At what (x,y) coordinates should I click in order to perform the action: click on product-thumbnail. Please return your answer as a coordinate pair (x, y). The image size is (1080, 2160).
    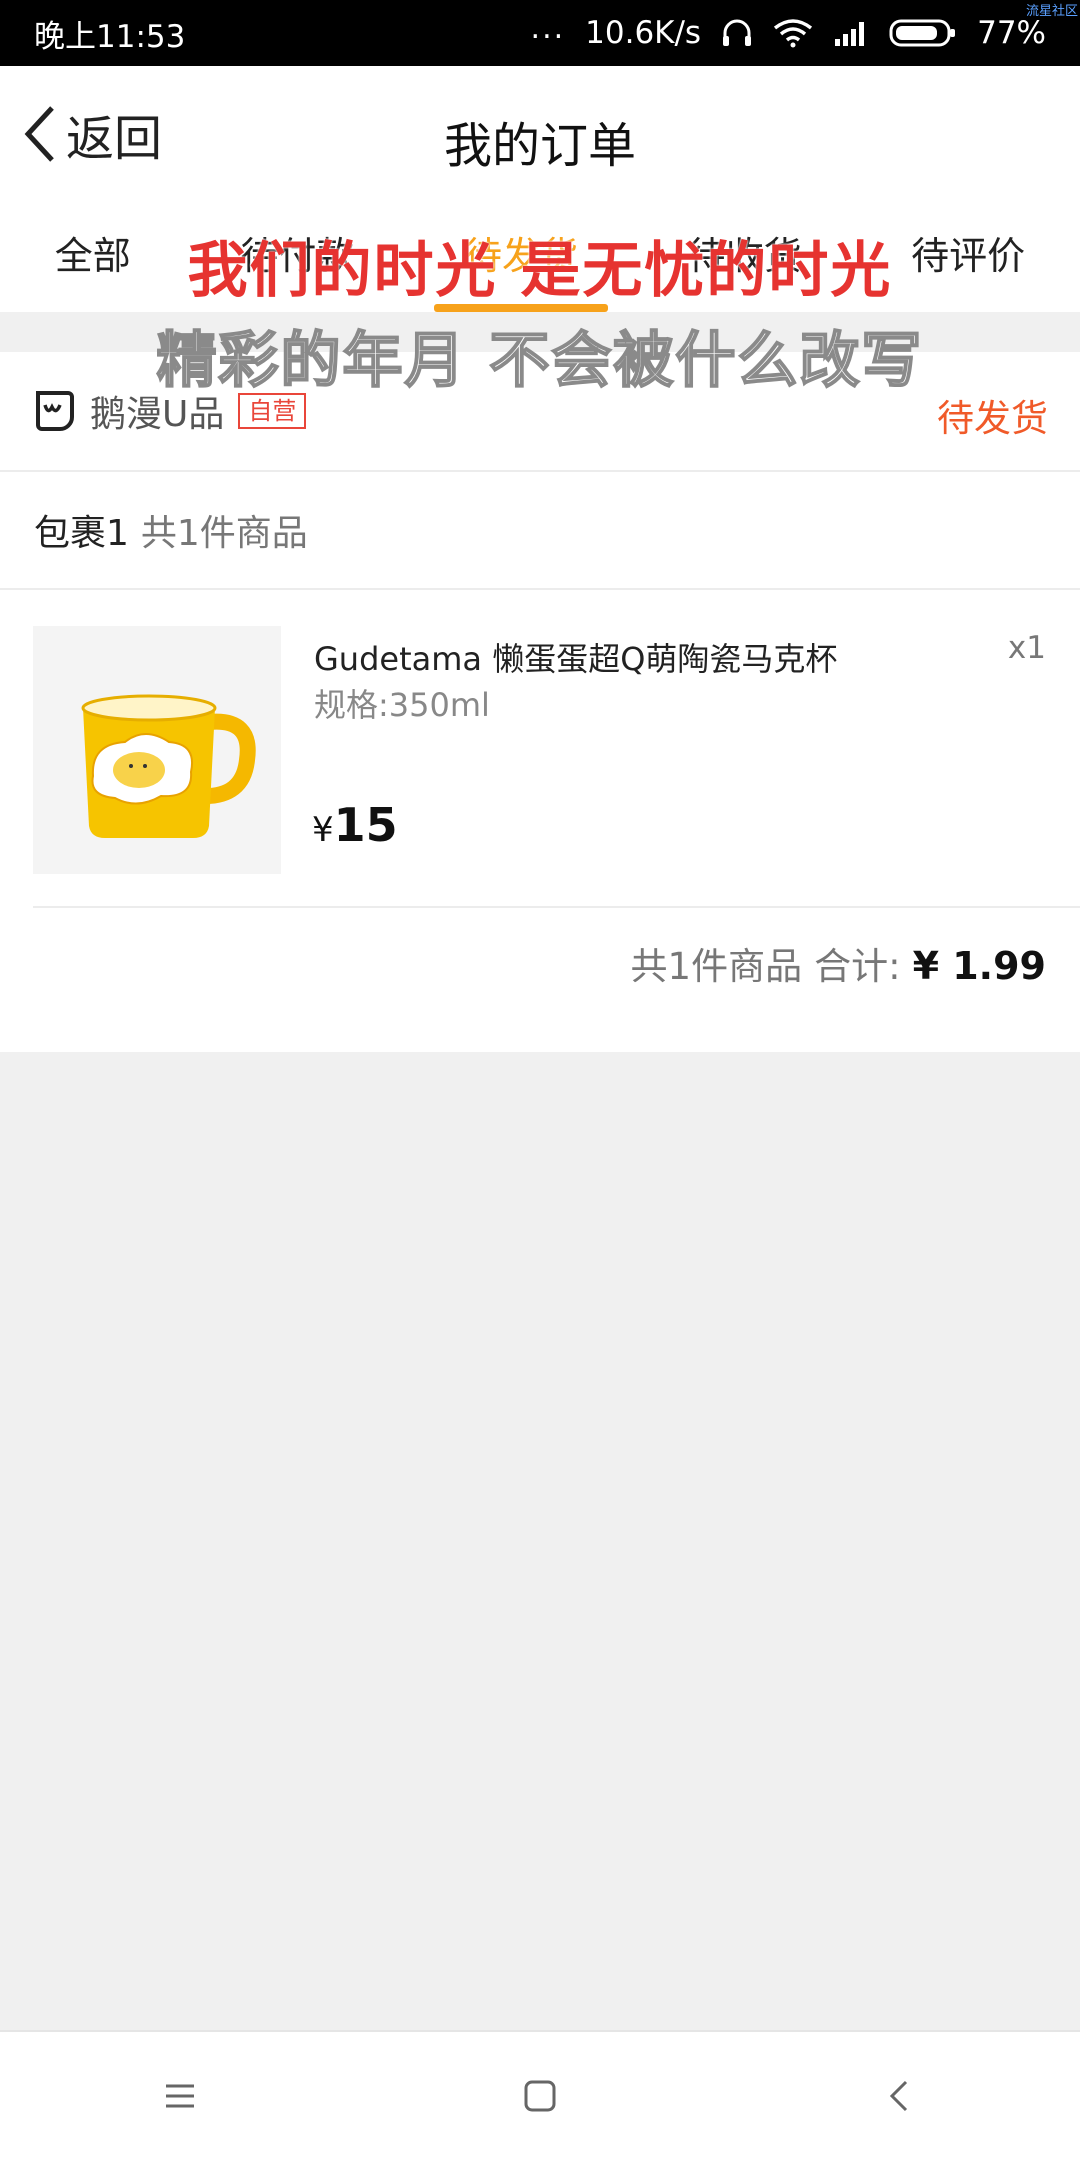
    Looking at the image, I should click on (157, 750).